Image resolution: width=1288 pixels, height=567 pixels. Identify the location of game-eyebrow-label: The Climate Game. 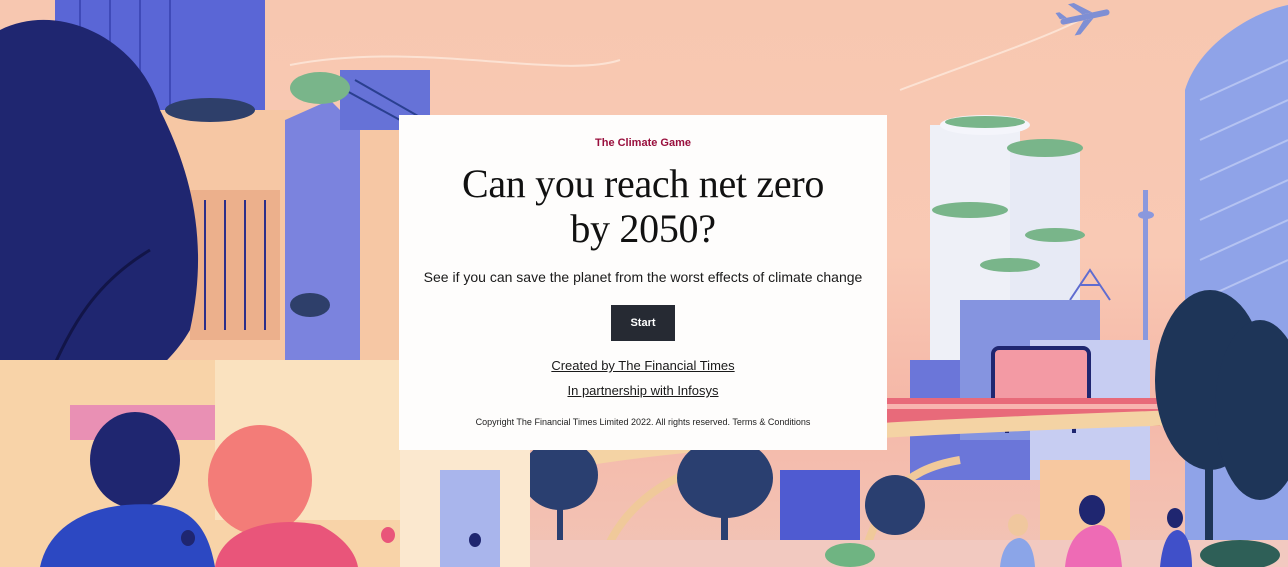
(643, 143).